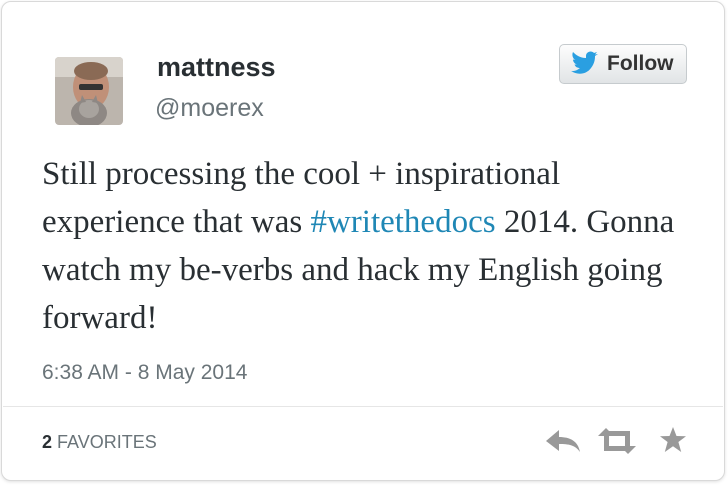 The image size is (728, 488). Describe the element at coordinates (107, 442) in the screenshot. I see `favorites-label: FAVORITES` at that location.